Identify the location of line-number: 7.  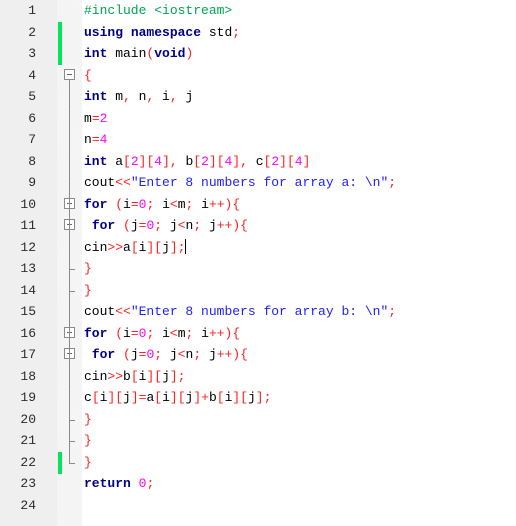
(32, 139).